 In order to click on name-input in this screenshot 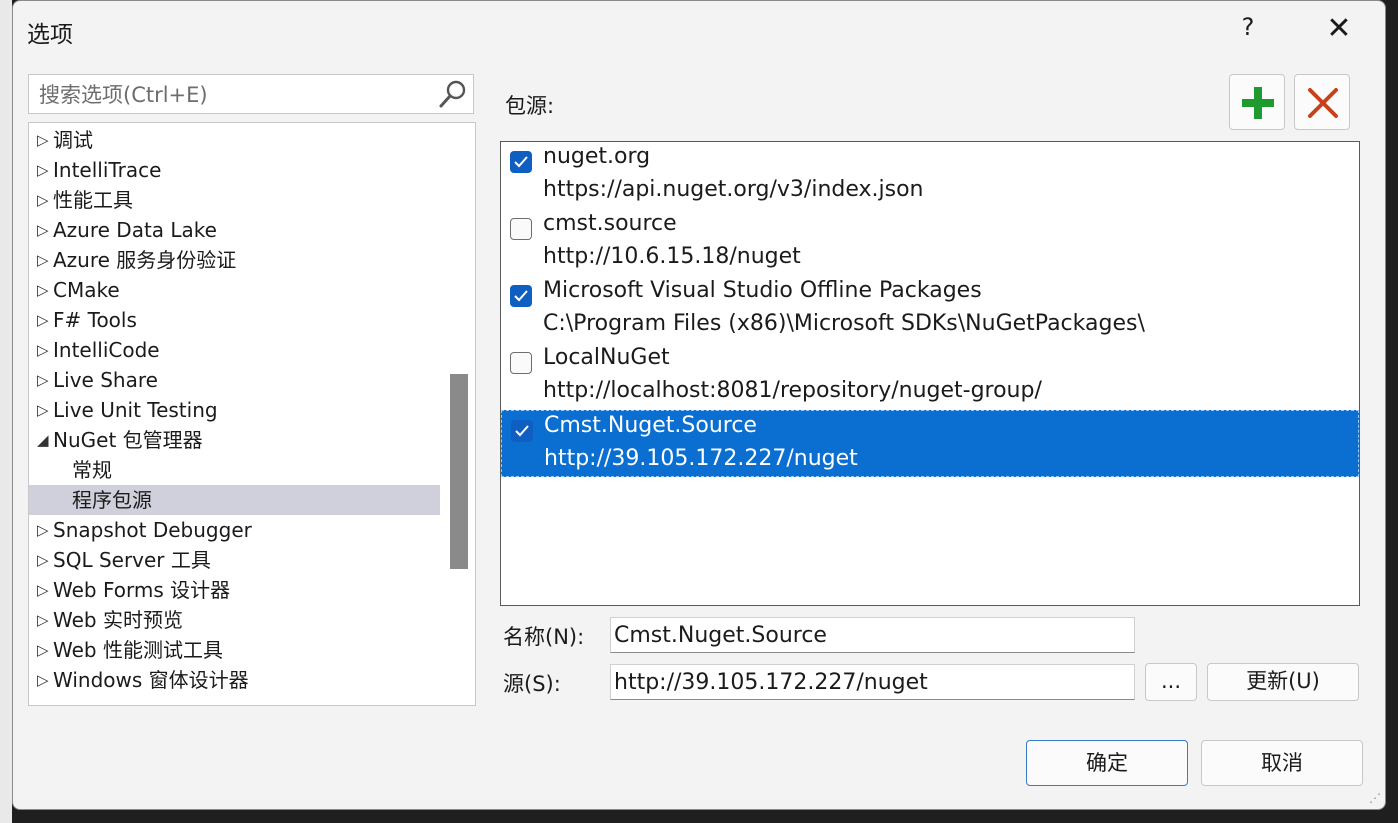, I will do `click(872, 635)`.